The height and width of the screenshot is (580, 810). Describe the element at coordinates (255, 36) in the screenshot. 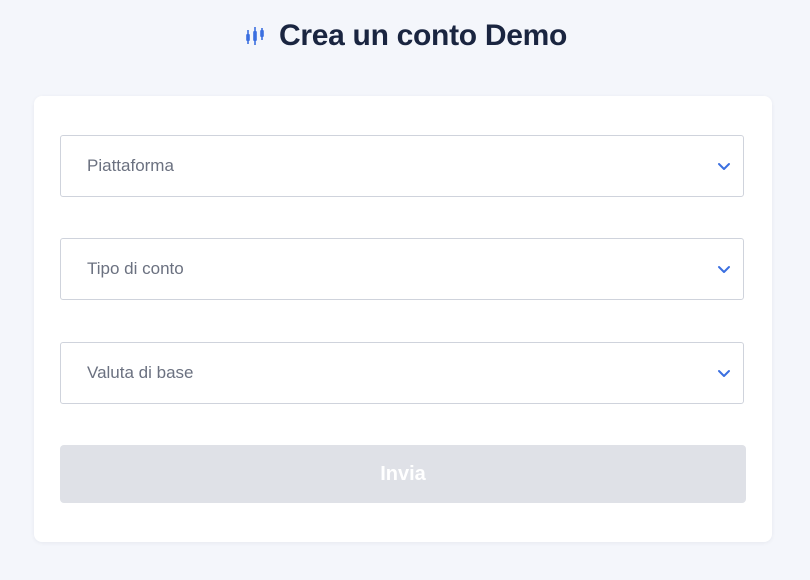

I see `candlestick-chart-icon` at that location.